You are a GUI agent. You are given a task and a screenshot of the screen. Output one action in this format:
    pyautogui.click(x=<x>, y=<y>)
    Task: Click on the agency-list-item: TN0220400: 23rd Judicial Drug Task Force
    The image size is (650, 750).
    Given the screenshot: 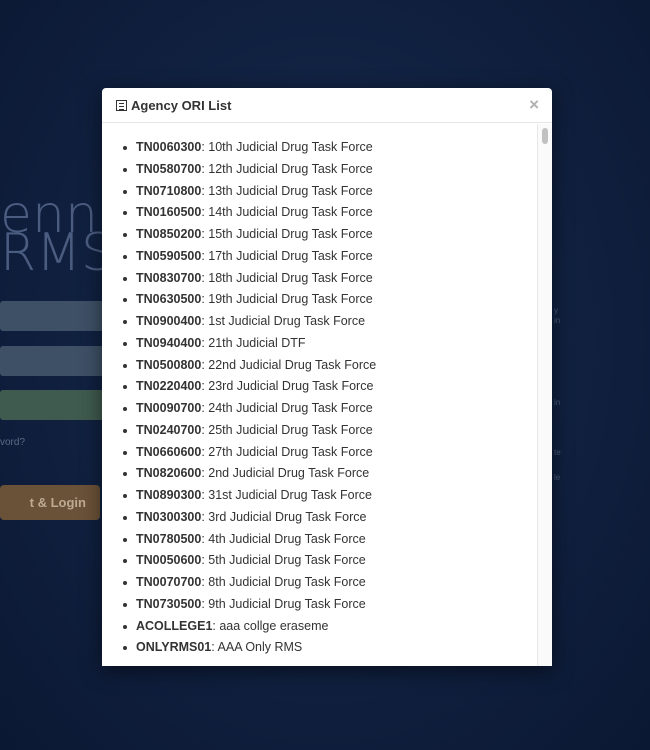 What is the action you would take?
    pyautogui.click(x=337, y=387)
    